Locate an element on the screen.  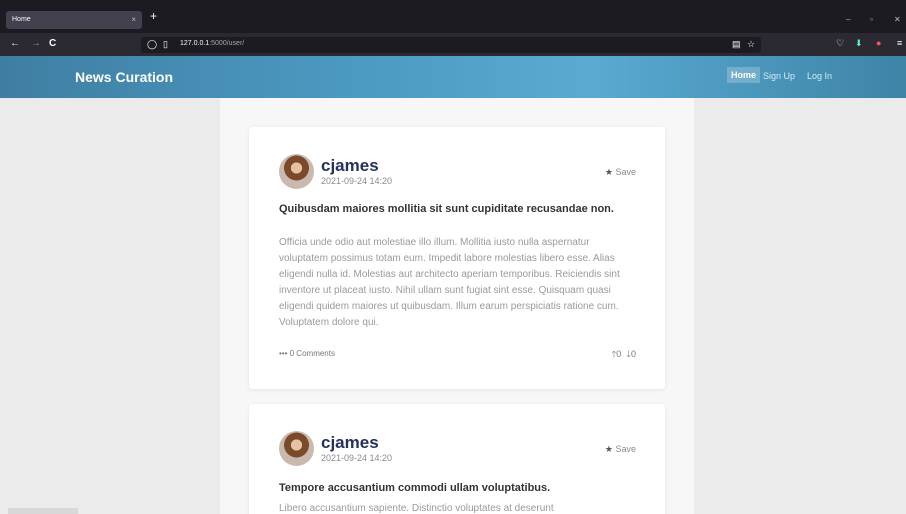
restore-button: ▫ is located at coordinates (871, 19).